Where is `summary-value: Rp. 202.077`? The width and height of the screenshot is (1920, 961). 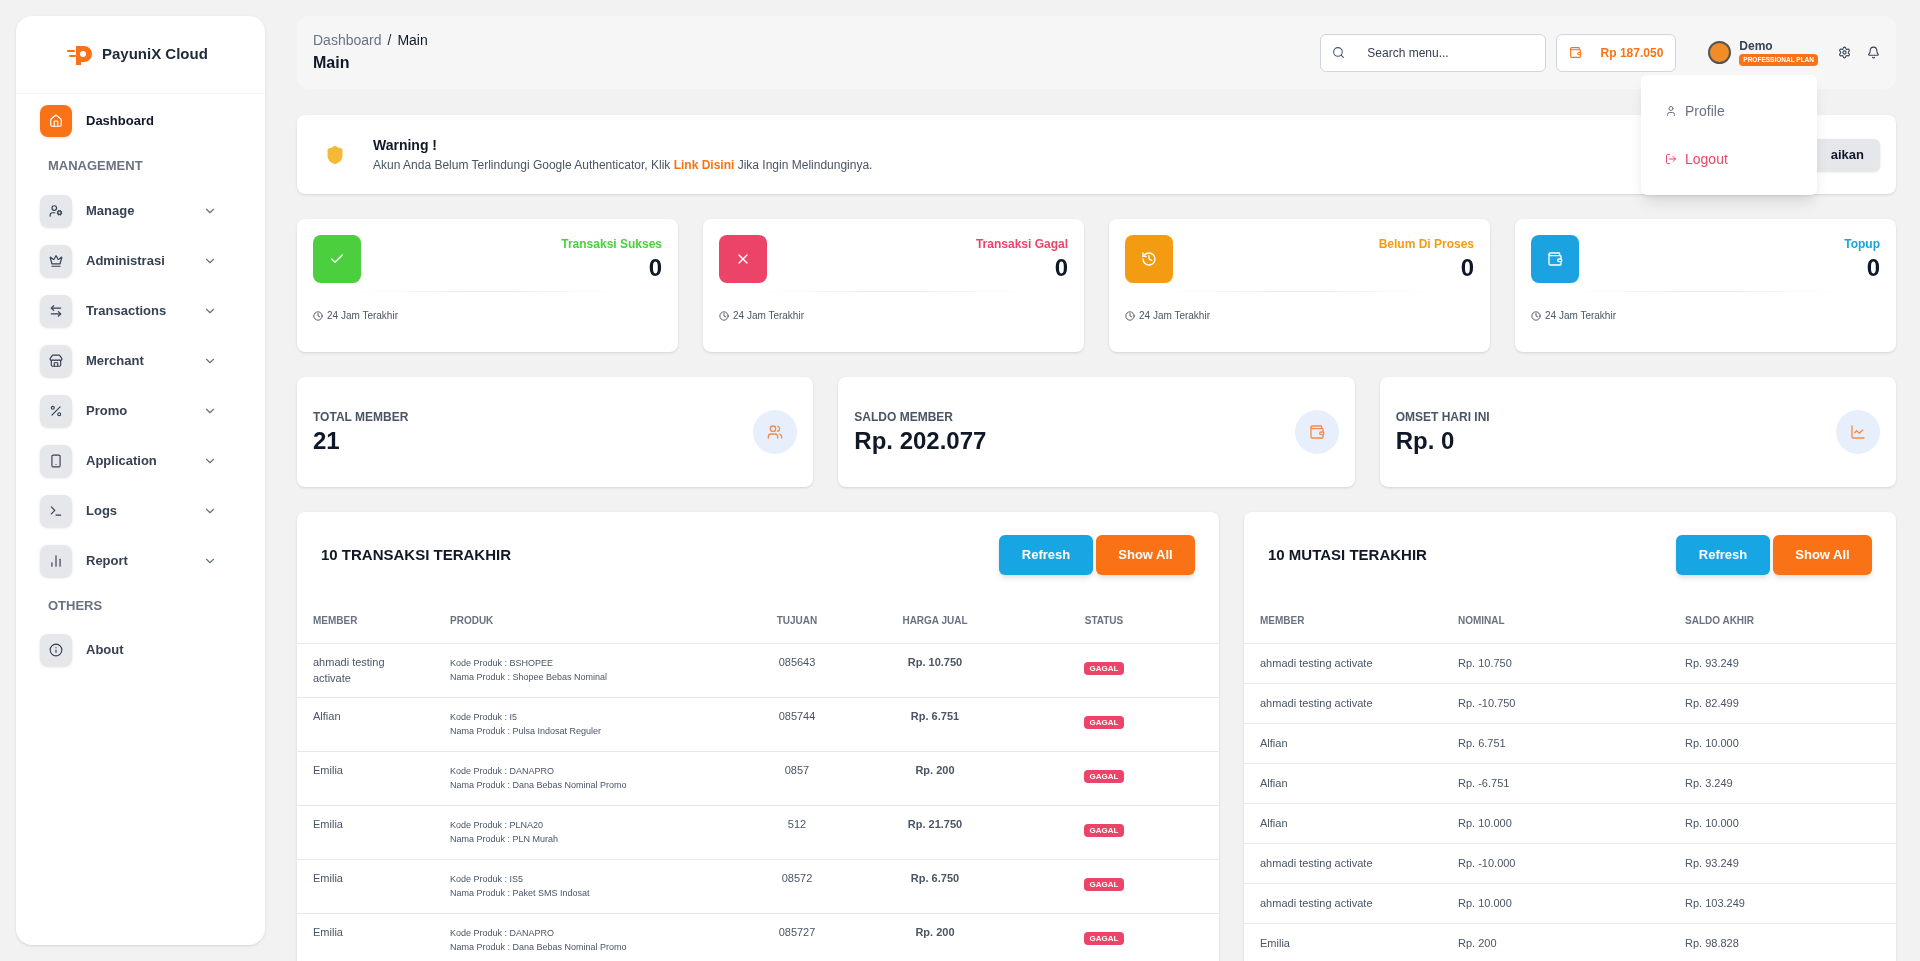 summary-value: Rp. 202.077 is located at coordinates (920, 441).